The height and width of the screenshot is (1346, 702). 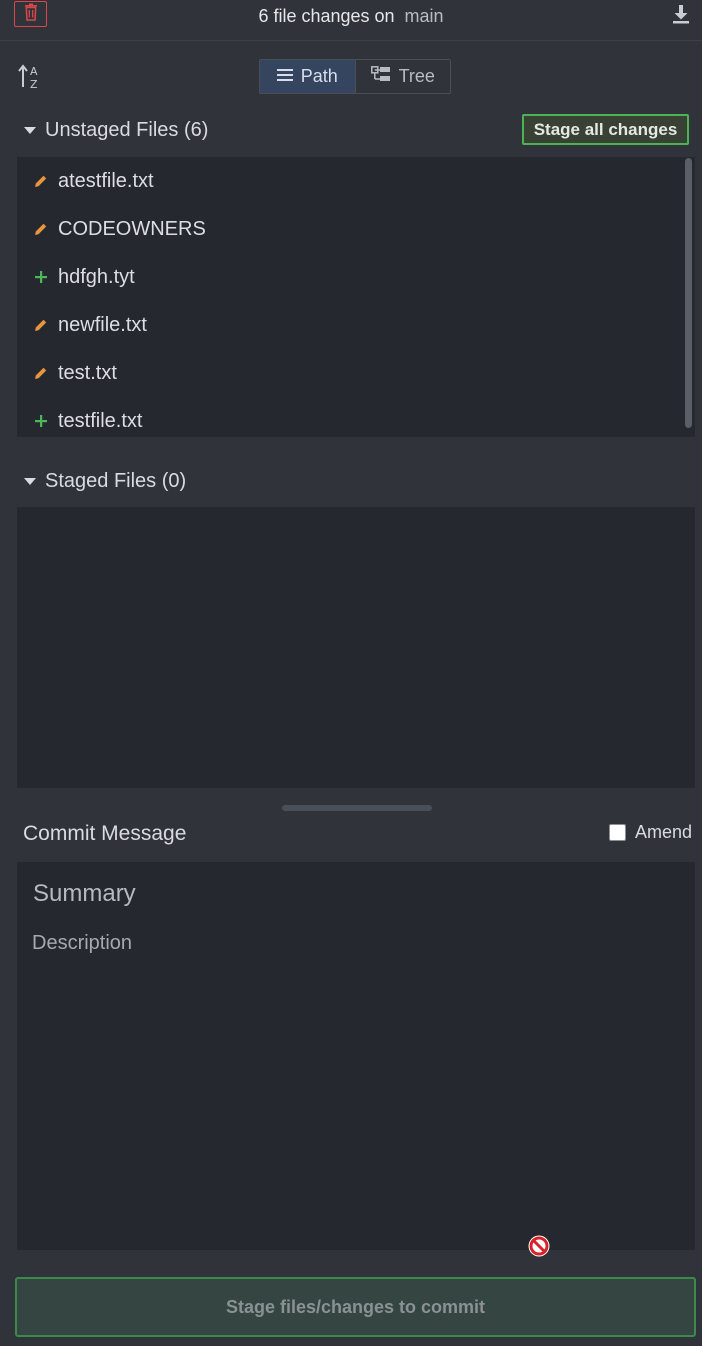 I want to click on view-tree-button: Tree, so click(x=402, y=76).